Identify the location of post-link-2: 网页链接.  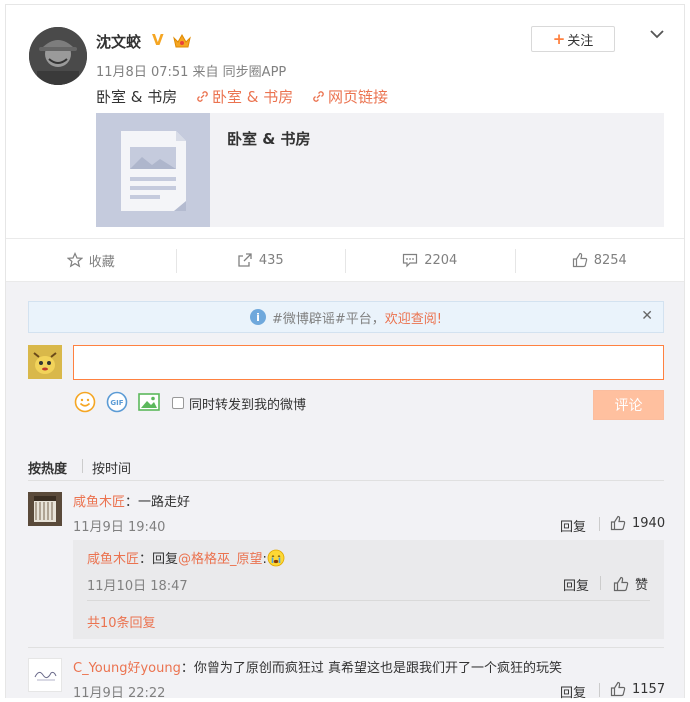
(350, 97).